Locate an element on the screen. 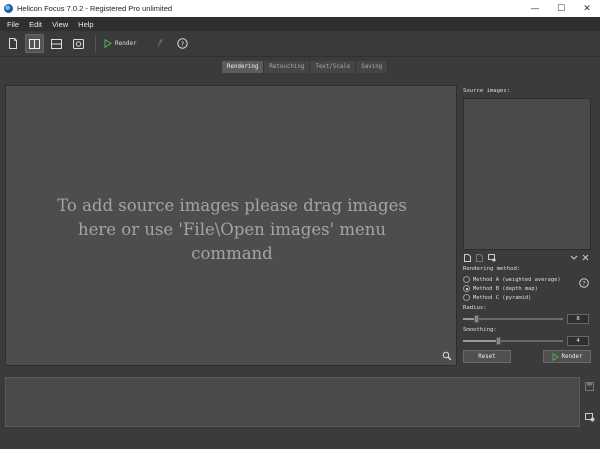 This screenshot has width=600, height=449. new-file-button is located at coordinates (12, 43).